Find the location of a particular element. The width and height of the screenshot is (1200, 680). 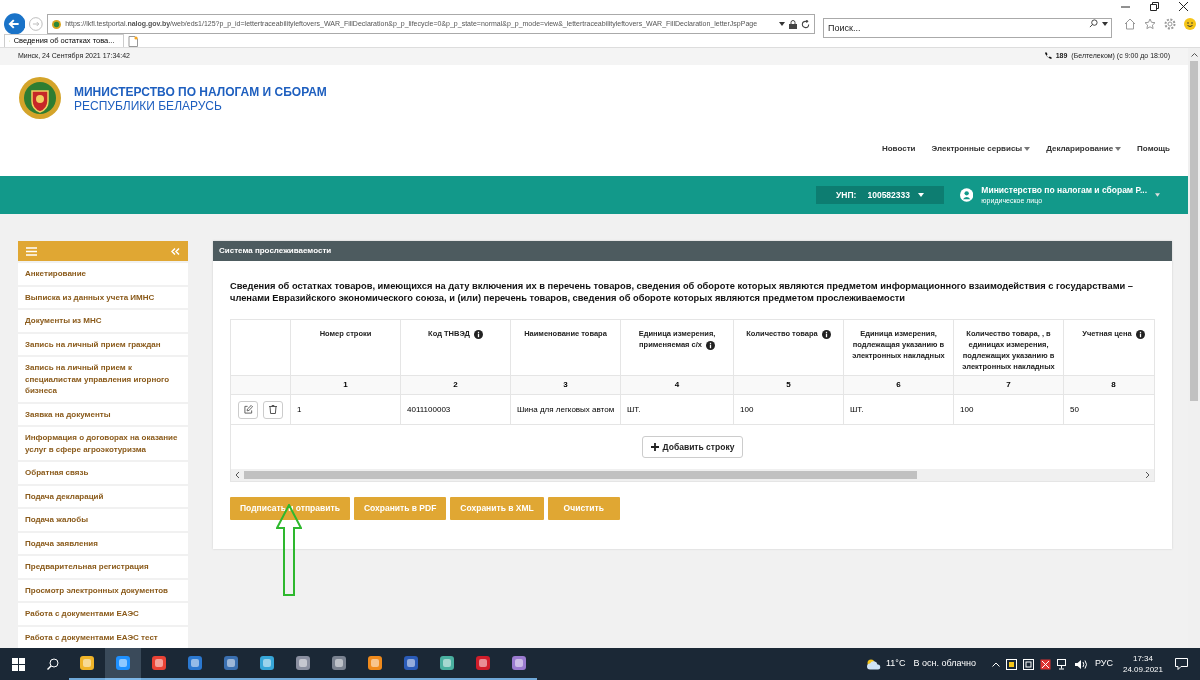

delete-button is located at coordinates (273, 409).